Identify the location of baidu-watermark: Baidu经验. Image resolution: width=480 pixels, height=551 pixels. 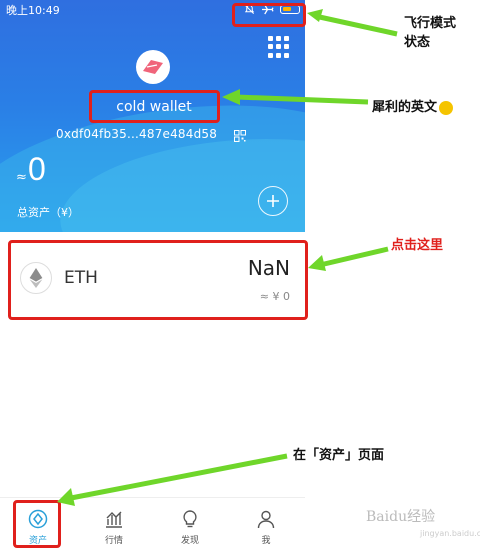
(401, 517).